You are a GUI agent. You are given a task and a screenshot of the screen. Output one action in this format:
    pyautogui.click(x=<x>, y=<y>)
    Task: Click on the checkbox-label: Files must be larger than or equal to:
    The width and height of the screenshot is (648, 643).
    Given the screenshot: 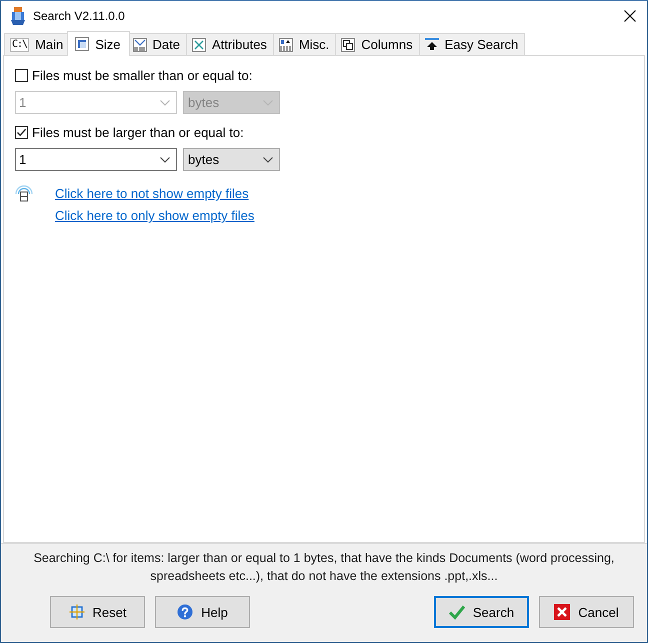 What is the action you would take?
    pyautogui.click(x=138, y=132)
    